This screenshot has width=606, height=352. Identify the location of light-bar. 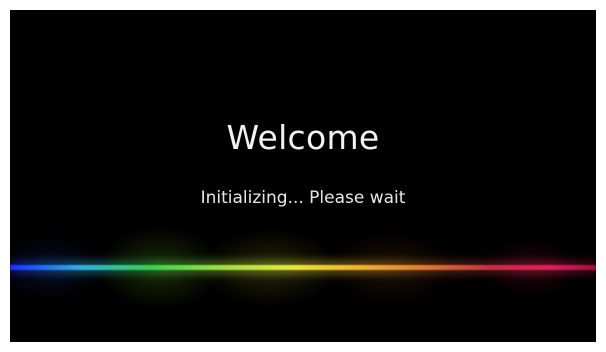
(303, 267).